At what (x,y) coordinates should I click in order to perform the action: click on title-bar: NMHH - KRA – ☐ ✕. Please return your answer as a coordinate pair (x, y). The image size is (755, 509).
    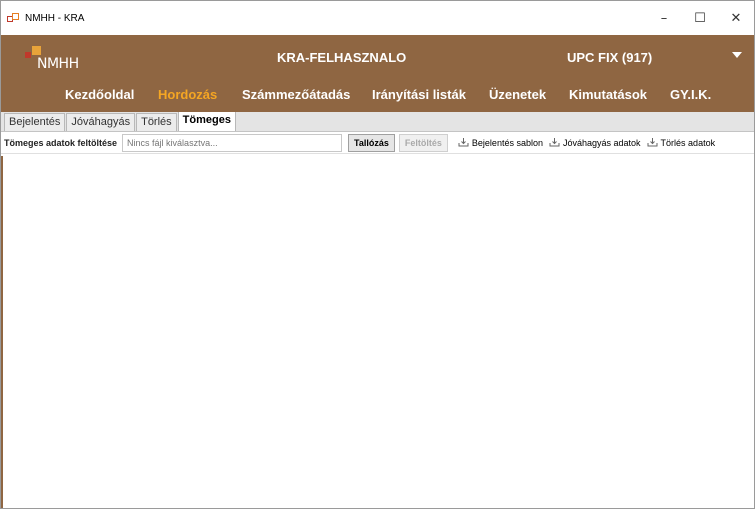
    Looking at the image, I should click on (377, 18).